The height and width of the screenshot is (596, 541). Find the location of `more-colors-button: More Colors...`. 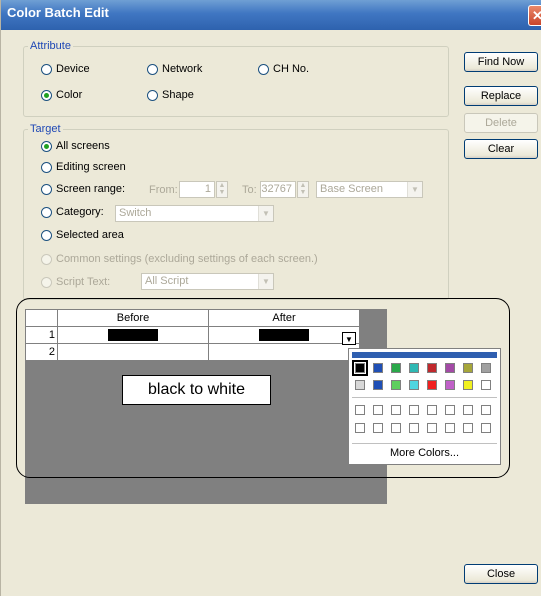

more-colors-button: More Colors... is located at coordinates (424, 452).